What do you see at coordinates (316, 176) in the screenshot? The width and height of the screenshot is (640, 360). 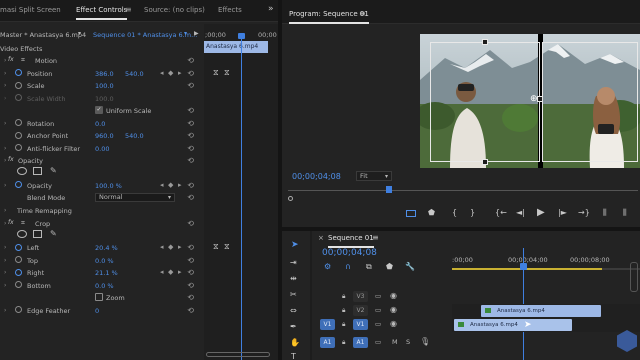 I see `program-timecode: 00;00;04;08` at bounding box center [316, 176].